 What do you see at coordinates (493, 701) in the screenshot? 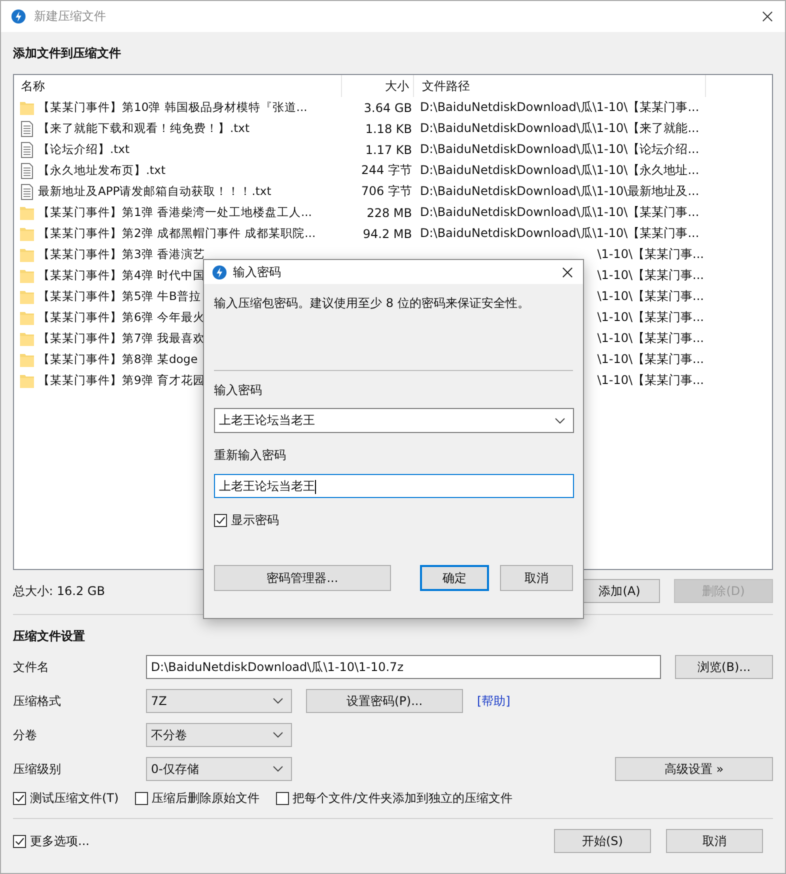
I see `help-link: [帮助]` at bounding box center [493, 701].